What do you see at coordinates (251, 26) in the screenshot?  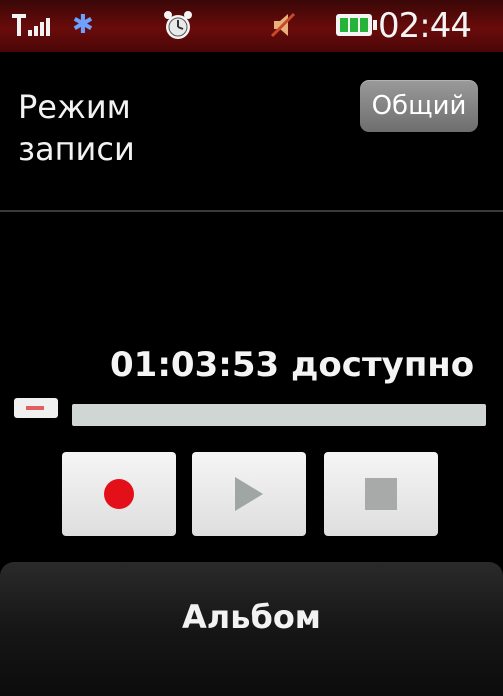 I see `status-bar: ✱ 02:44` at bounding box center [251, 26].